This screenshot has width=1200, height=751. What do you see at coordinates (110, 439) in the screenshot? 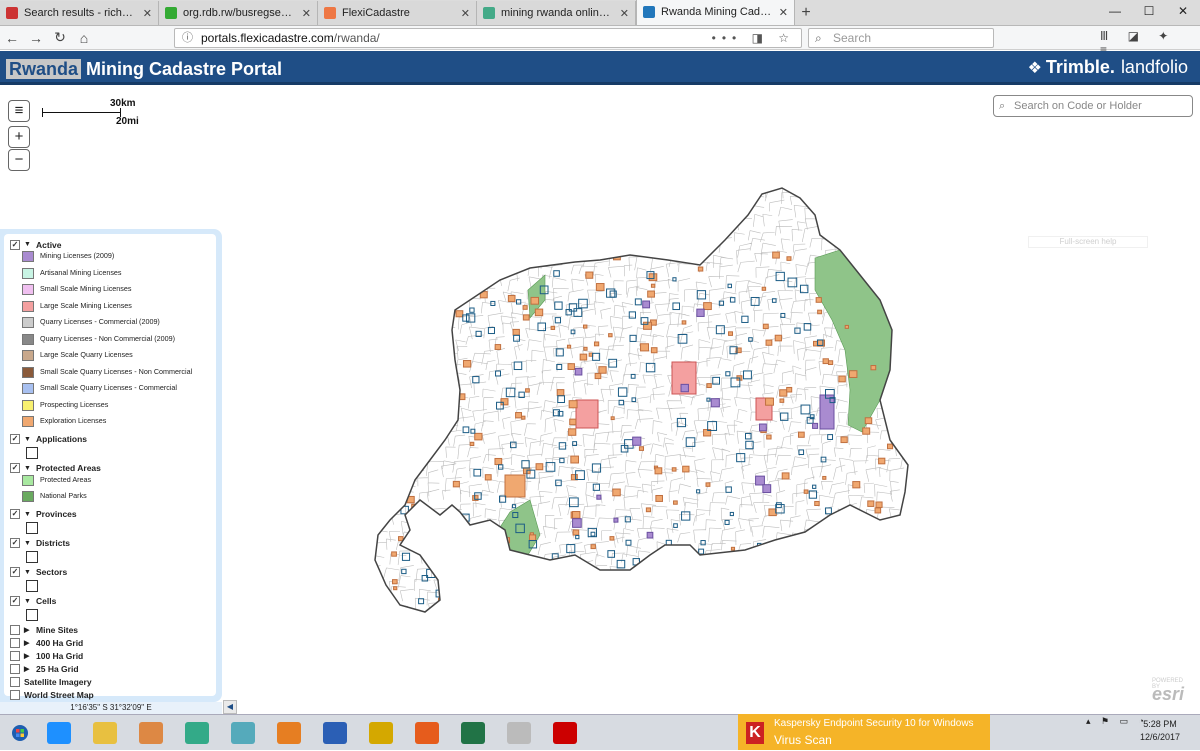
I see `legend-group: ✓ ▼ Applications` at bounding box center [110, 439].